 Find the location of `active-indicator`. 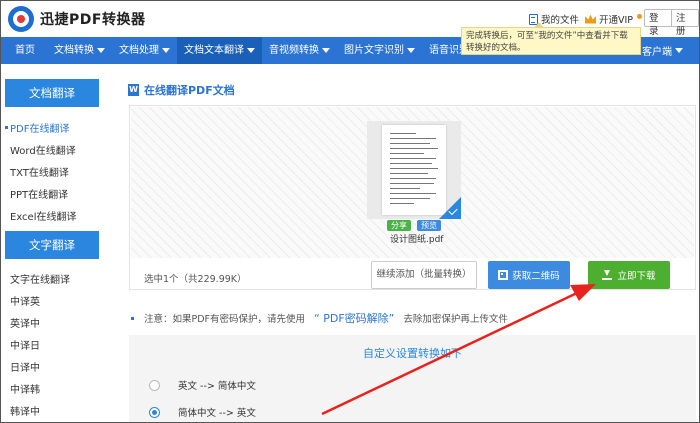

active-indicator is located at coordinates (6, 127).